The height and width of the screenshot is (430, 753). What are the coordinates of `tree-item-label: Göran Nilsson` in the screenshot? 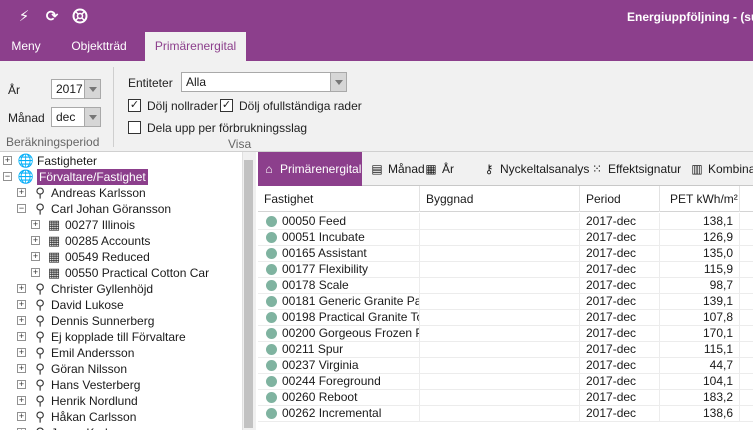 It's located at (89, 369).